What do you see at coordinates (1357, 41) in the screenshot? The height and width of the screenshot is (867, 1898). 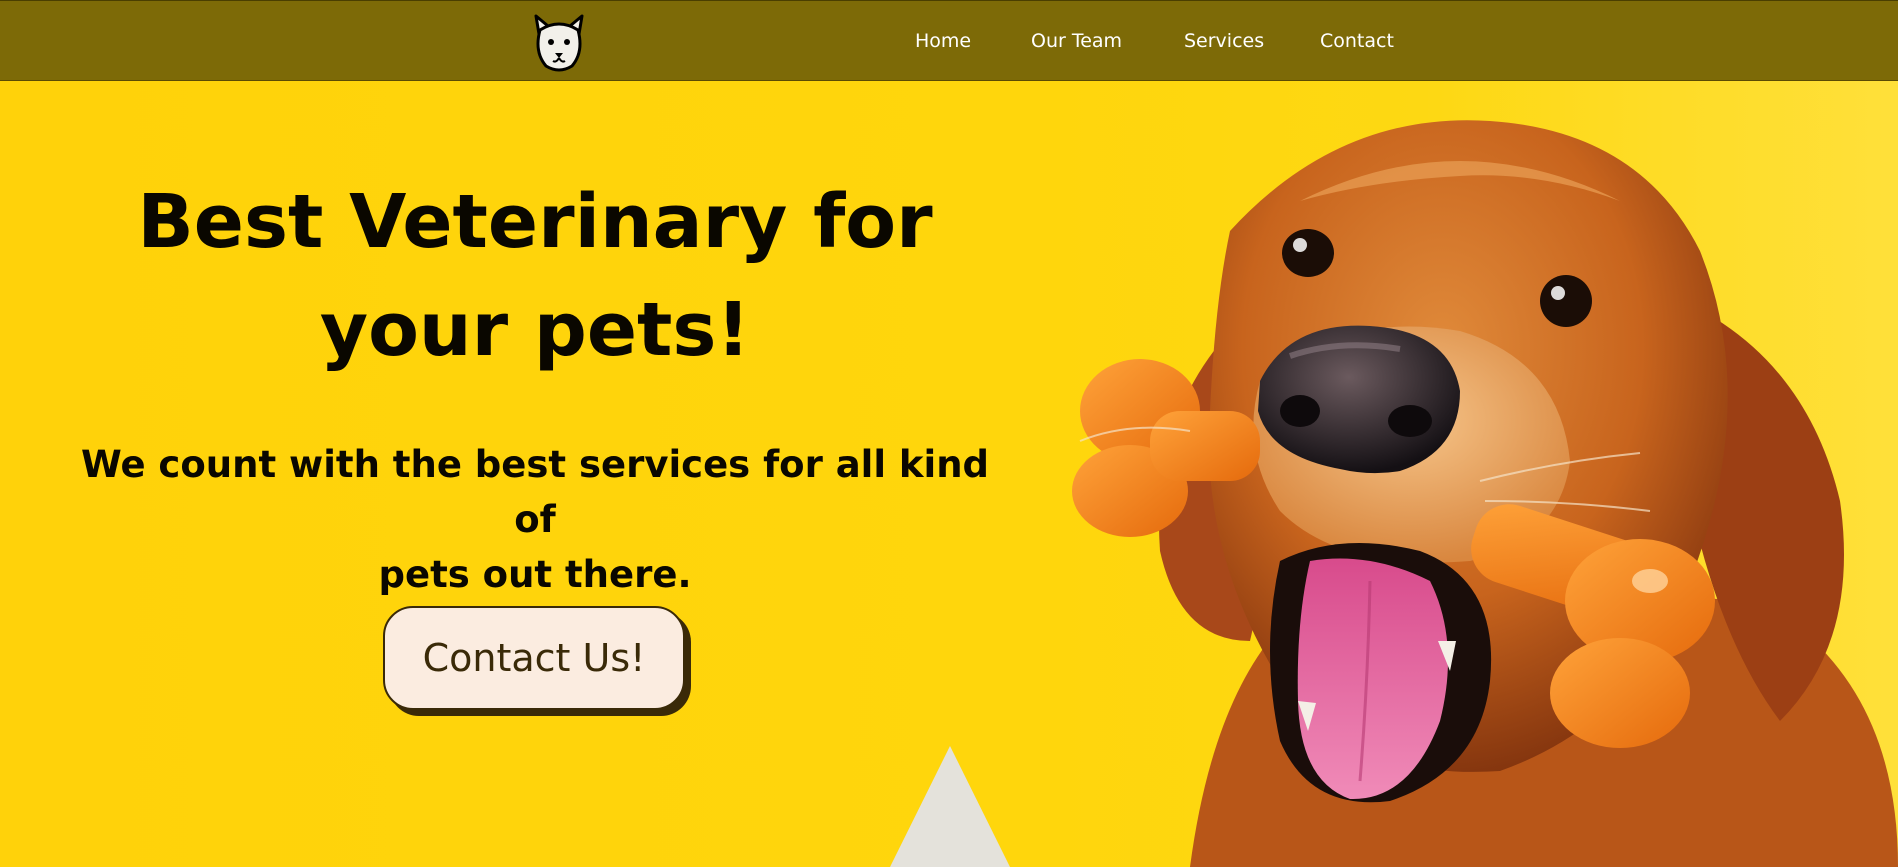 I see `nav-link-contact: Contact` at bounding box center [1357, 41].